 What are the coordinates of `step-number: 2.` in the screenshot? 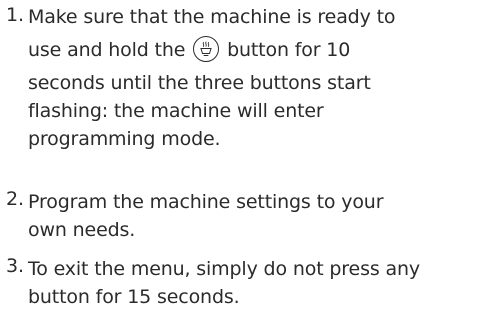 It's located at (15, 199).